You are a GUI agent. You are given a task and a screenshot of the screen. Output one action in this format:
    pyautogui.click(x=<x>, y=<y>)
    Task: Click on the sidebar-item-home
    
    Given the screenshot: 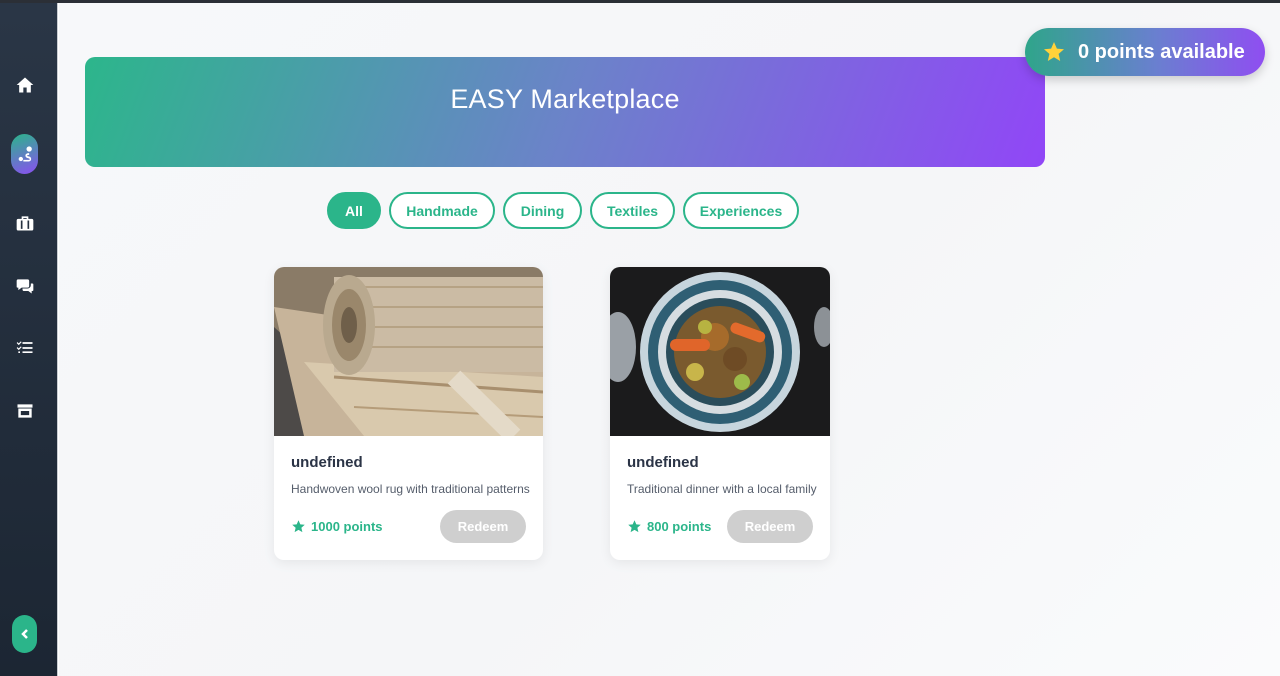 What is the action you would take?
    pyautogui.click(x=24, y=85)
    